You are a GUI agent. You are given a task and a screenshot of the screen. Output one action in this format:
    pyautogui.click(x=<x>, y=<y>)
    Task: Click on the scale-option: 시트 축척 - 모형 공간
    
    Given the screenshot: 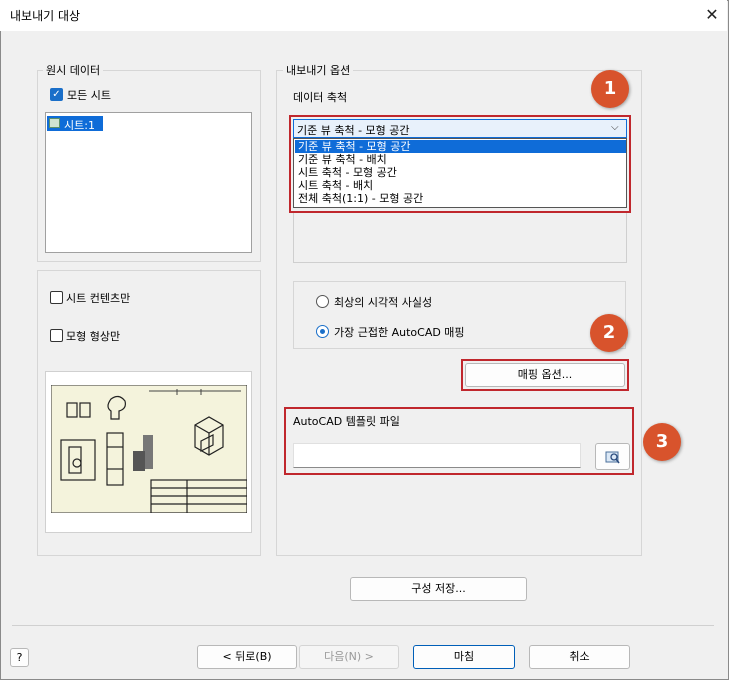 What is the action you would take?
    pyautogui.click(x=460, y=172)
    